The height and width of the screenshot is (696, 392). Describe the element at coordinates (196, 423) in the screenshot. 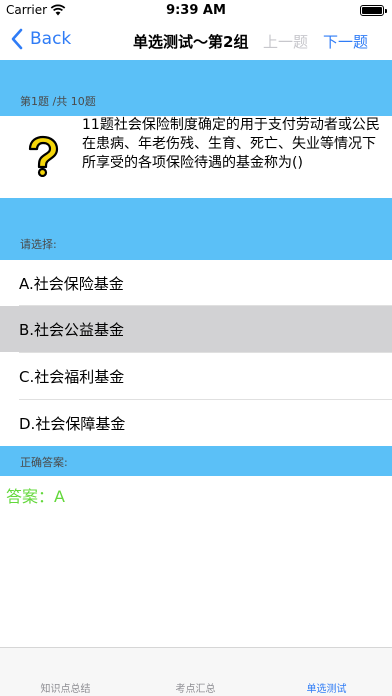

I see `option-d: D.社会保障基金` at that location.